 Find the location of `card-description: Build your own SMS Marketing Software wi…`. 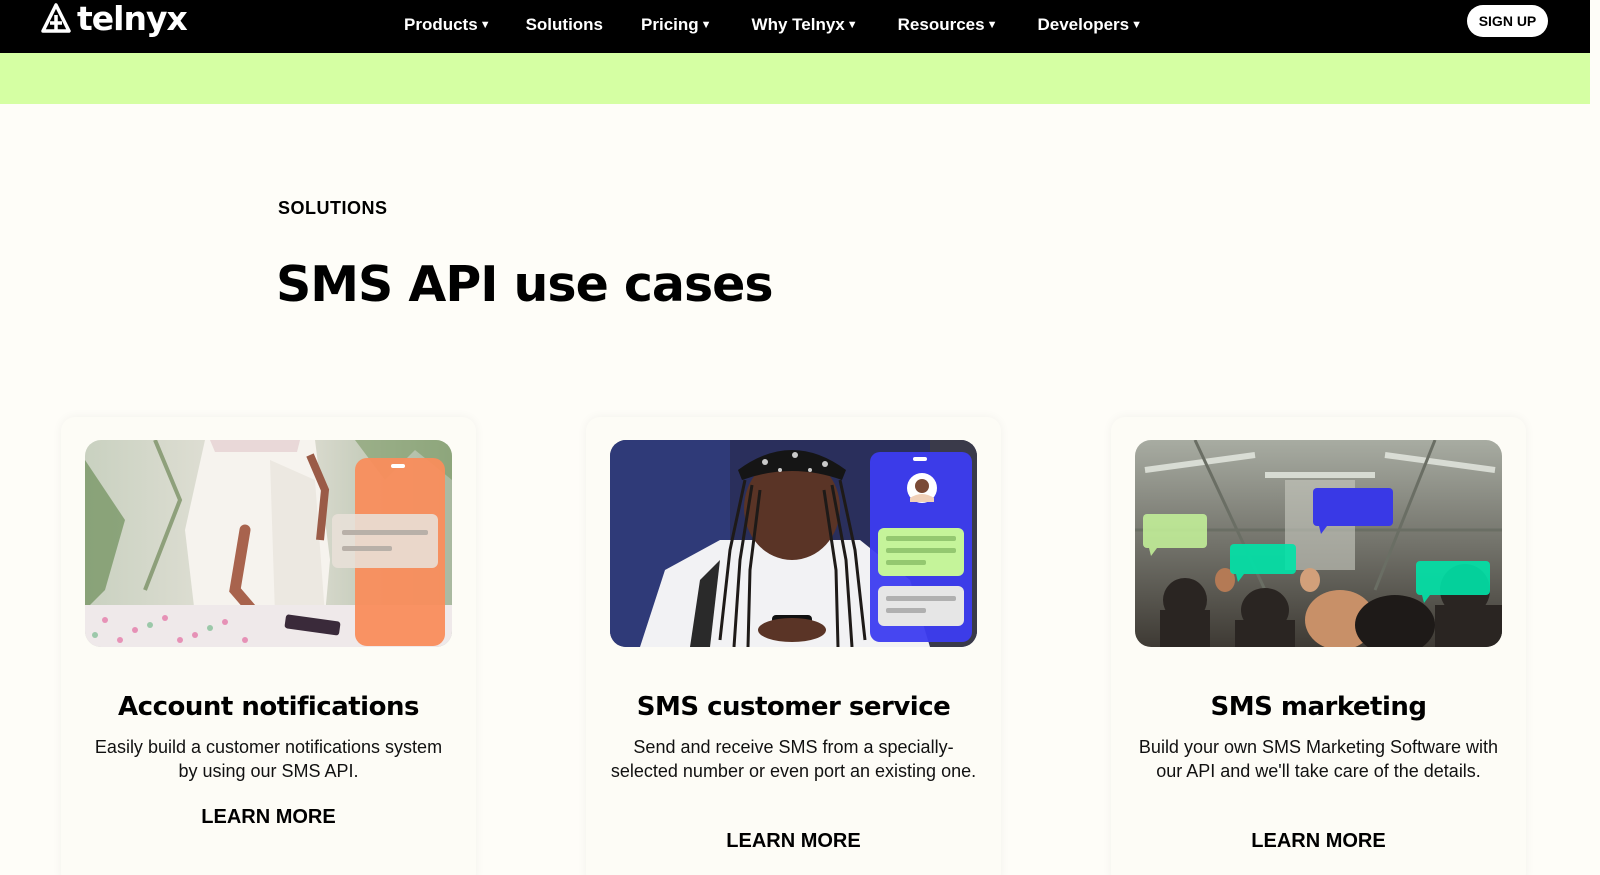

card-description: Build your own SMS Marketing Software wi… is located at coordinates (1318, 759).